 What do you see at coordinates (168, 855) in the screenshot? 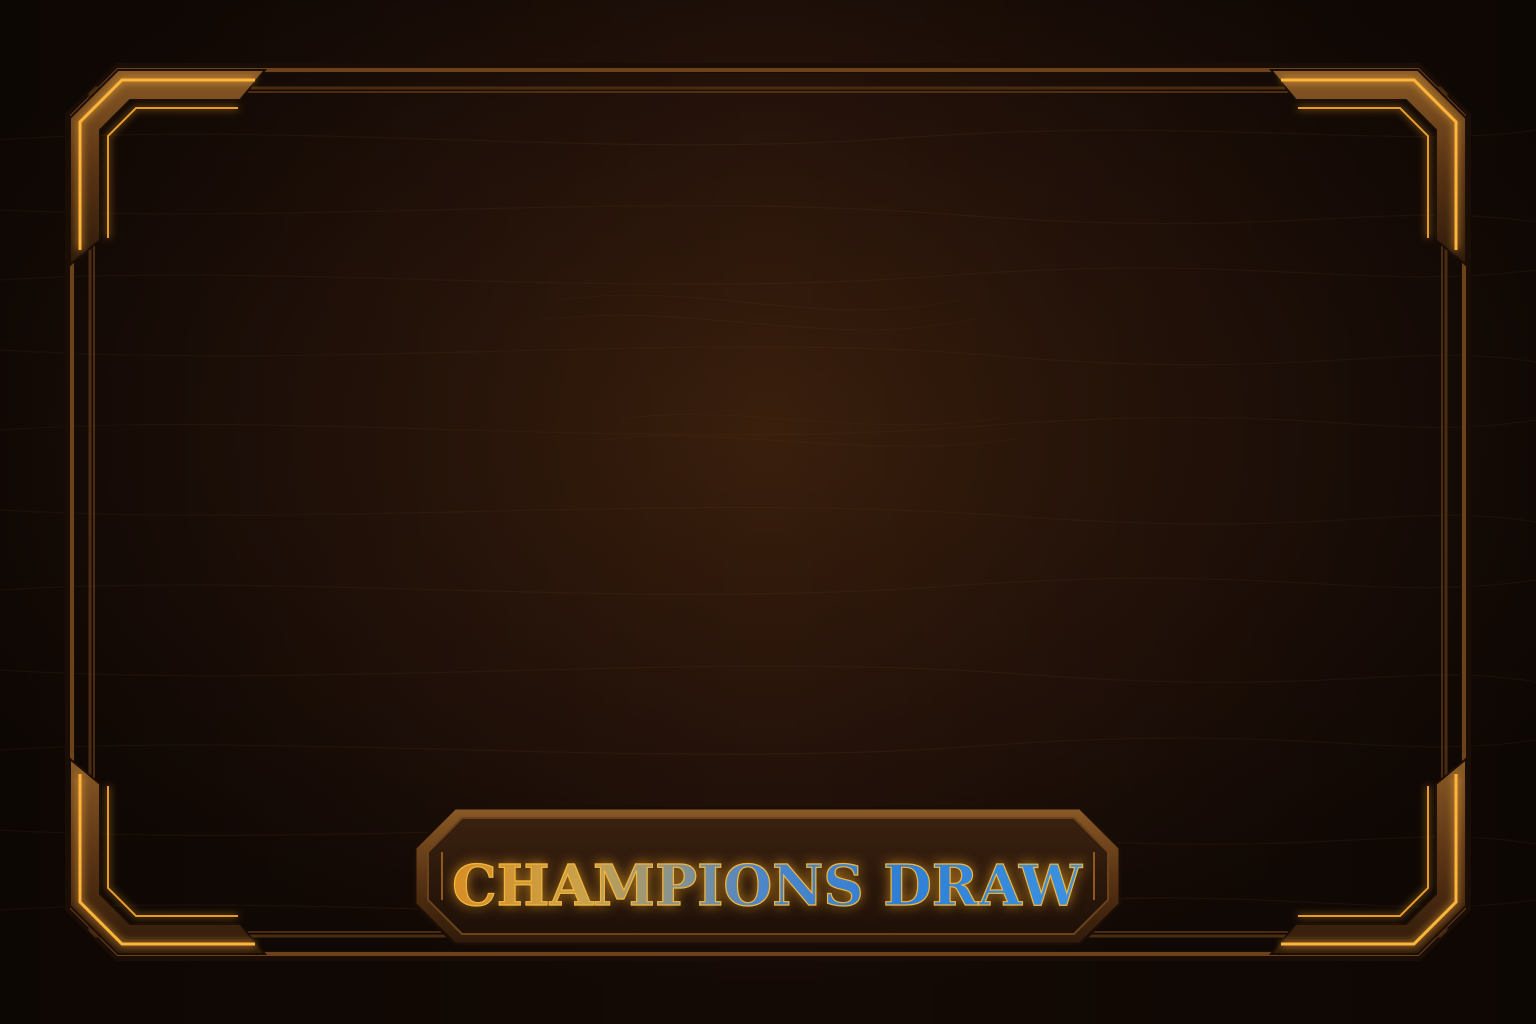
I see `corner-bottom-left` at bounding box center [168, 855].